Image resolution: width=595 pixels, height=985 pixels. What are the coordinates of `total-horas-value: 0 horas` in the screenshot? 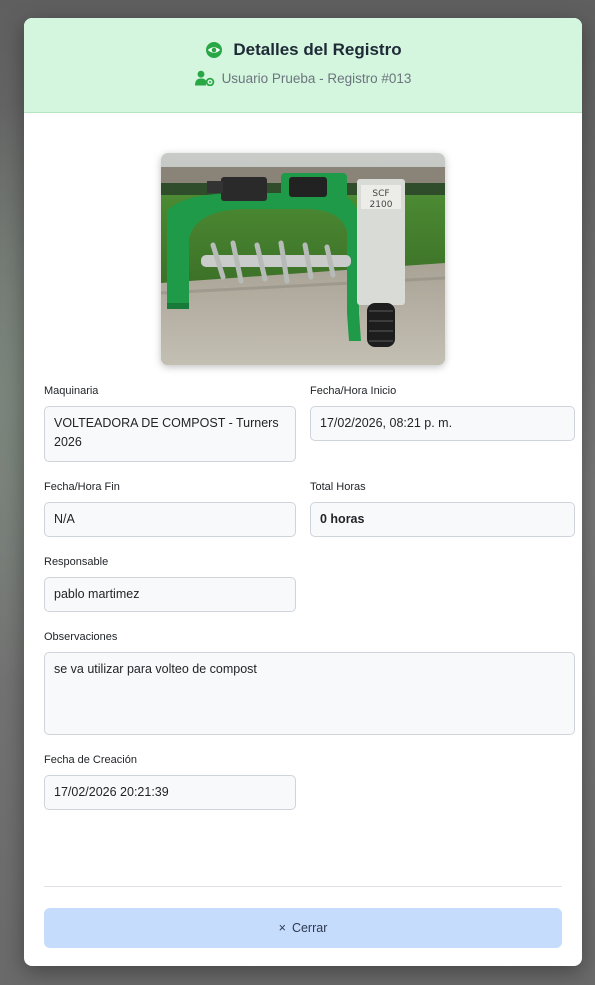 It's located at (442, 519).